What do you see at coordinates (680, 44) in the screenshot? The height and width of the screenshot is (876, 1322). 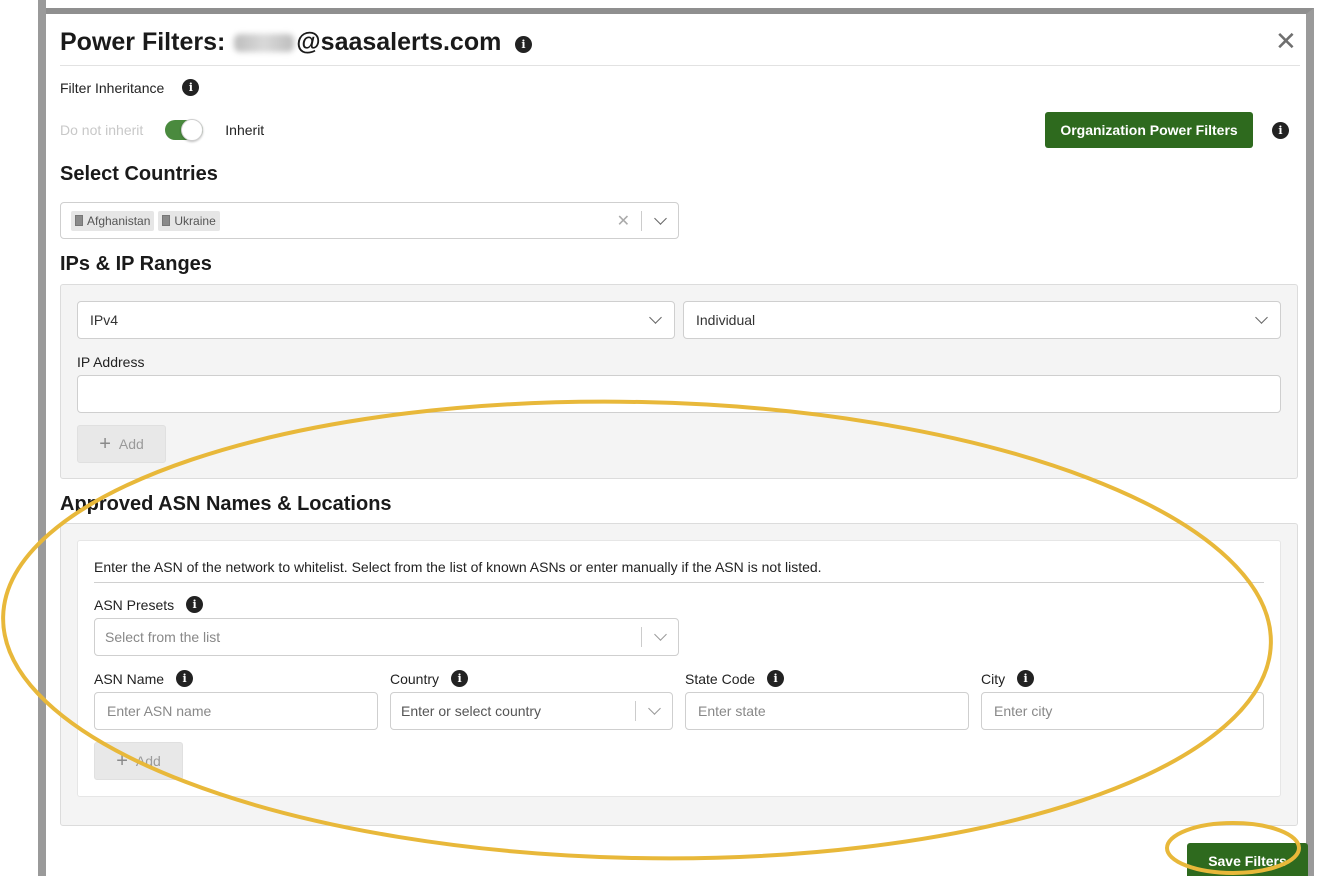 I see `modal-header: Power Filters: @saasalerts.com i ✕` at bounding box center [680, 44].